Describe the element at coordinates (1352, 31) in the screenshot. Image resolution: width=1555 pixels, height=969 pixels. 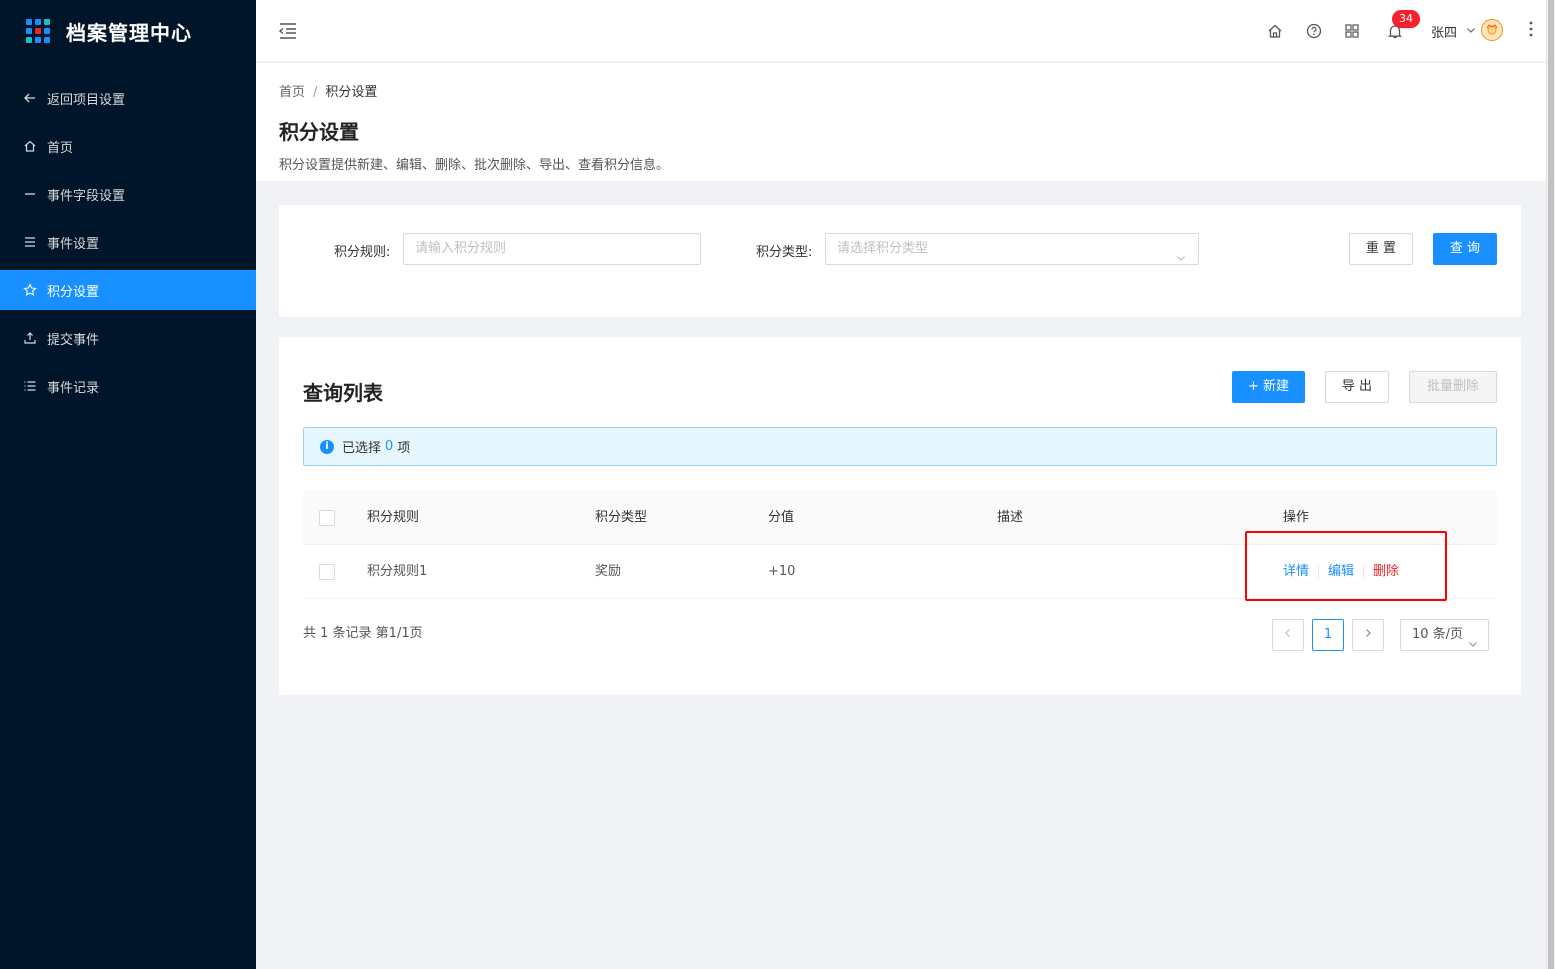
I see `apps-icon` at that location.